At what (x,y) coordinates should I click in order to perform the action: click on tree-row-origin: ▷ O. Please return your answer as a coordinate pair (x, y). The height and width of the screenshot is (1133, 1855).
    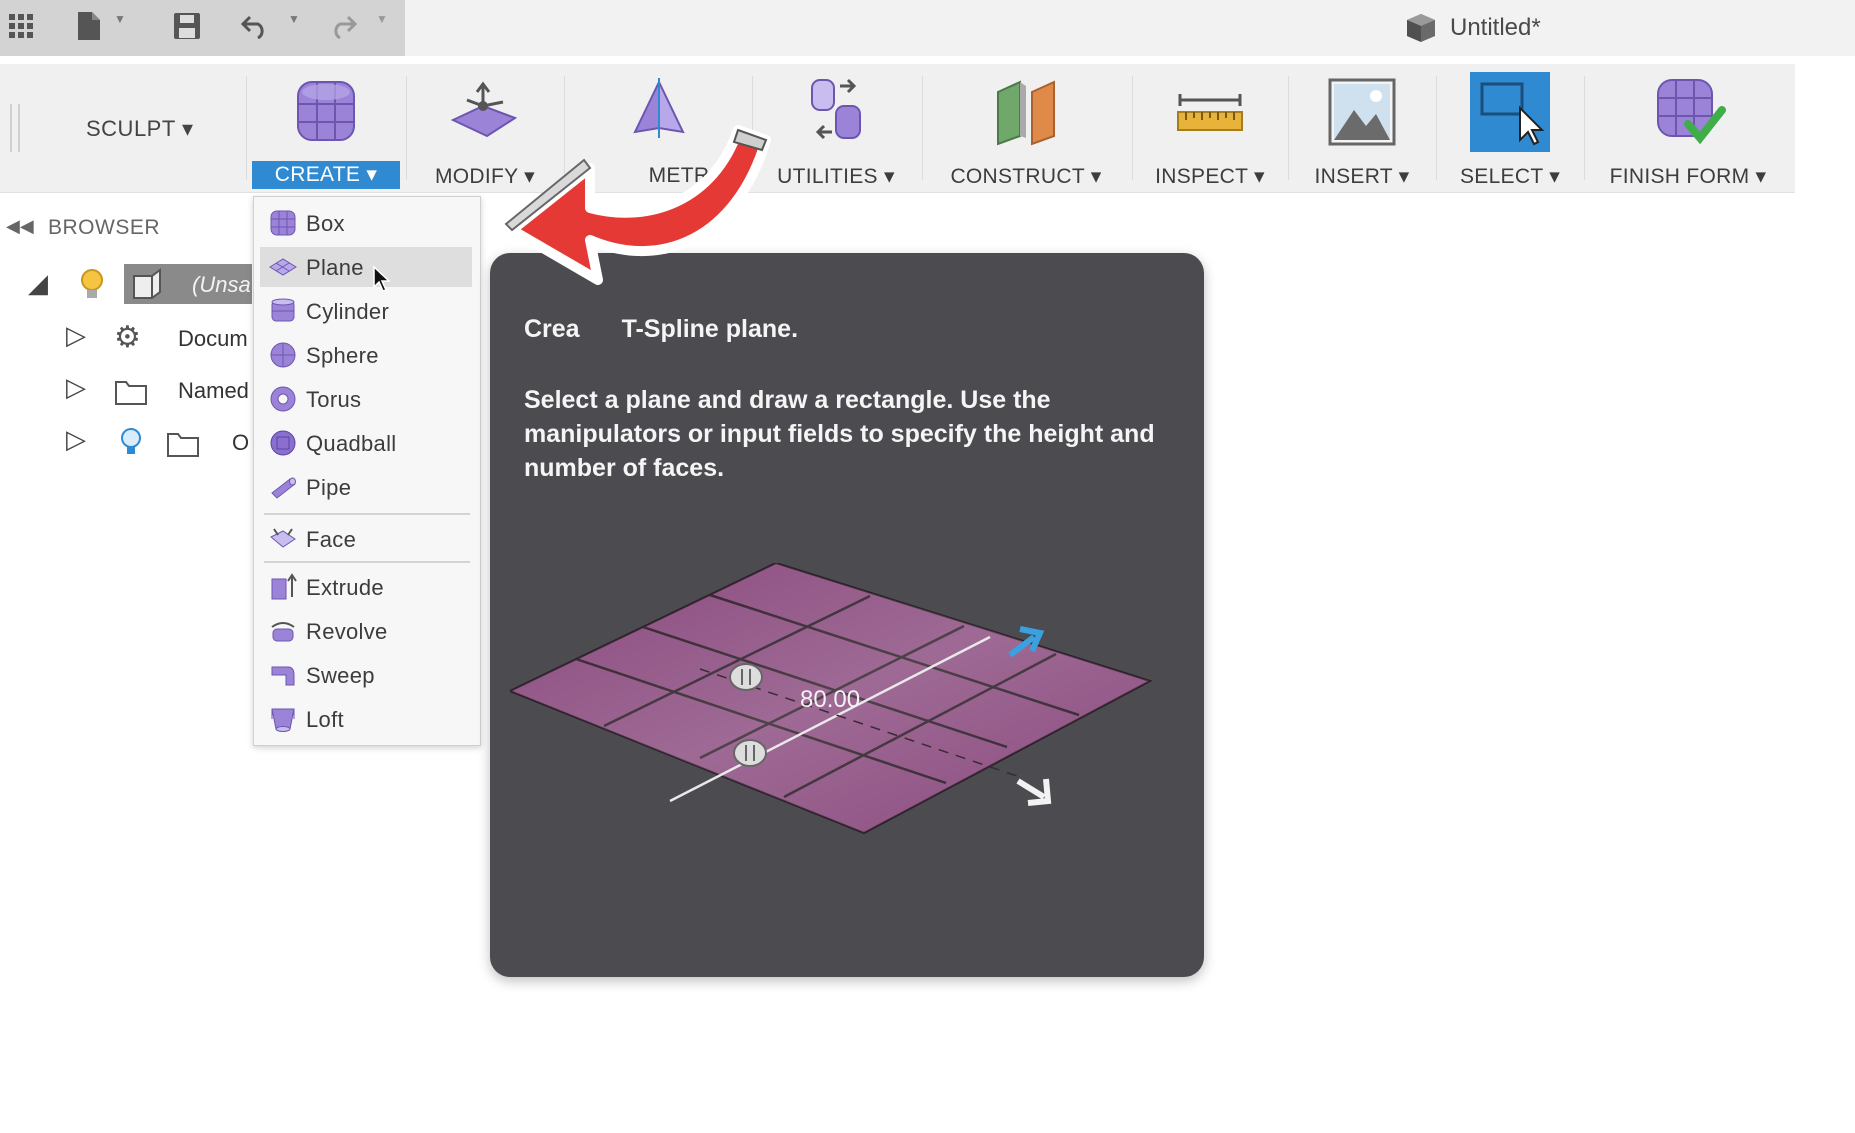
    Looking at the image, I should click on (126, 444).